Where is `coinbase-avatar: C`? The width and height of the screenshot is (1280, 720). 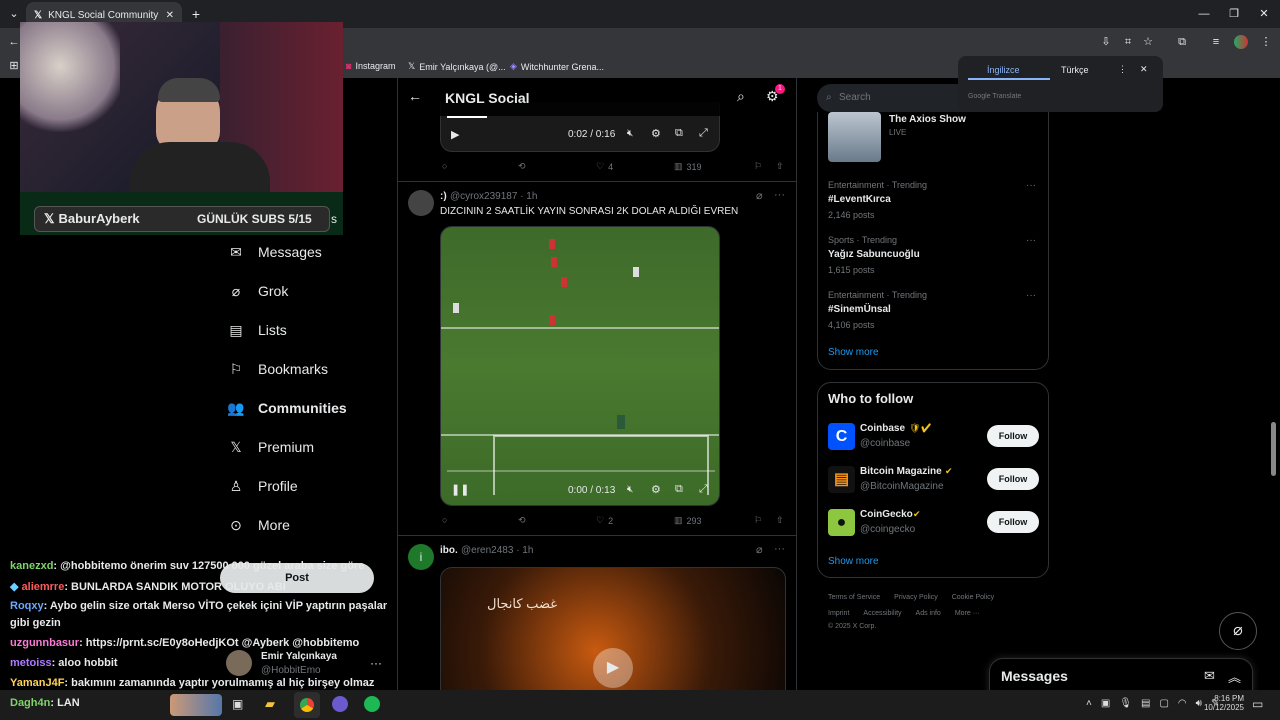 coinbase-avatar: C is located at coordinates (841, 436).